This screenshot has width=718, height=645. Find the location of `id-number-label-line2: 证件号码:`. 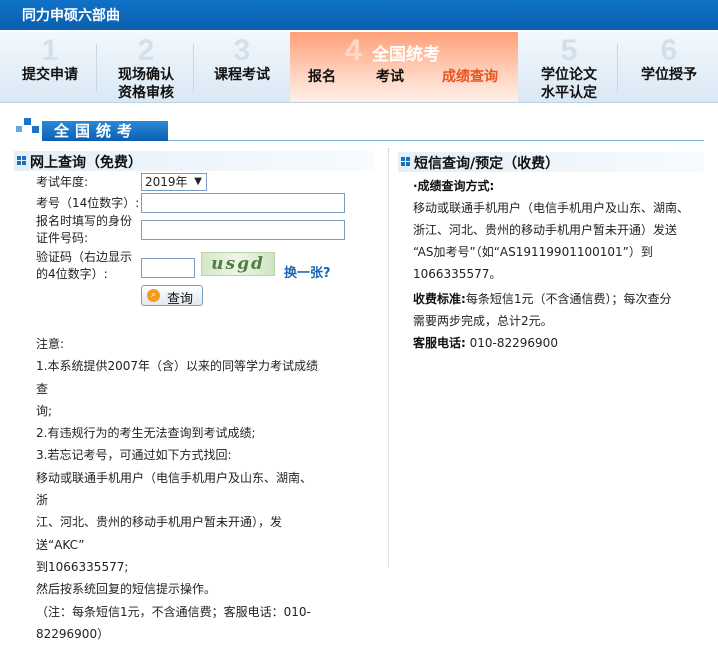

id-number-label-line2: 证件号码: is located at coordinates (62, 238).